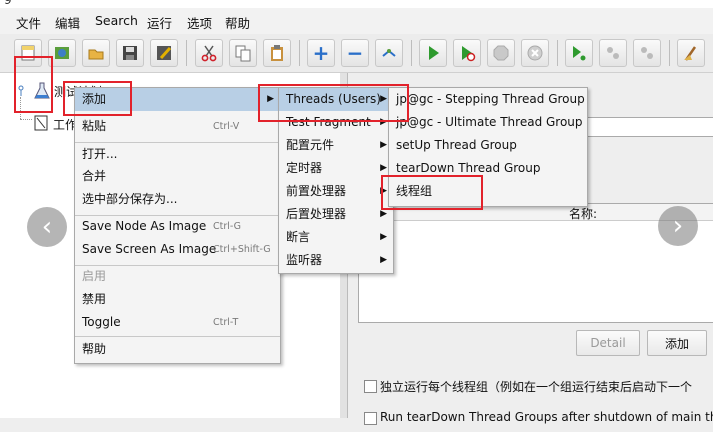  Describe the element at coordinates (370, 418) in the screenshot. I see `teardown-after-shutdown-checkbox` at that location.